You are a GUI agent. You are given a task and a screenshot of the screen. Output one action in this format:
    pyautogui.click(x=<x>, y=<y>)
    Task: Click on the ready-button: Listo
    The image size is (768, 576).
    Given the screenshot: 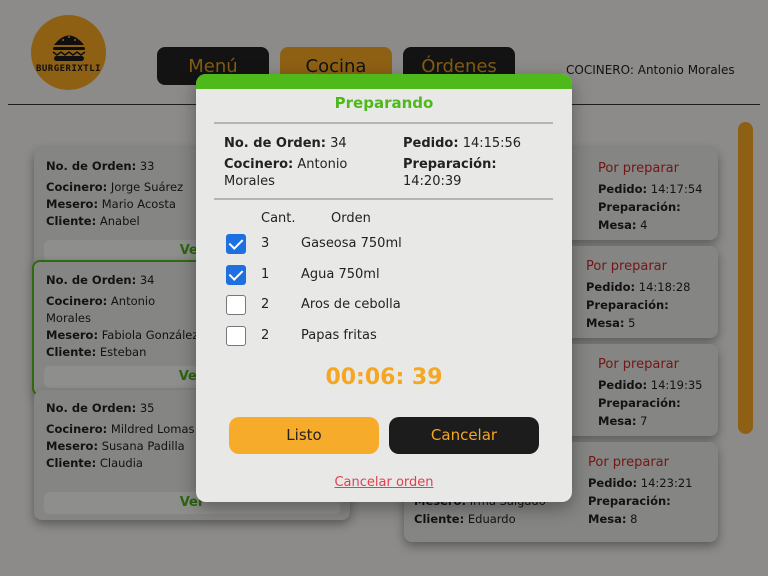 What is the action you would take?
    pyautogui.click(x=304, y=435)
    